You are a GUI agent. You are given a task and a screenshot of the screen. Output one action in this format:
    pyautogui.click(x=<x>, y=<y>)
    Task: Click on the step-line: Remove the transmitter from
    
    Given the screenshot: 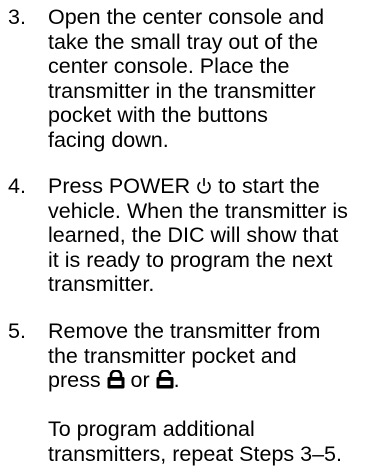 What is the action you would take?
    pyautogui.click(x=184, y=331)
    